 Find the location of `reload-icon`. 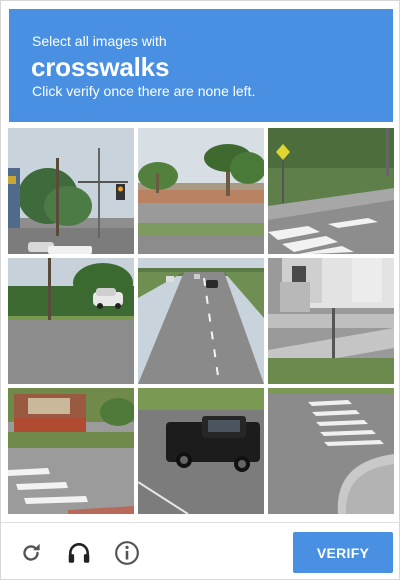

reload-icon is located at coordinates (31, 552).